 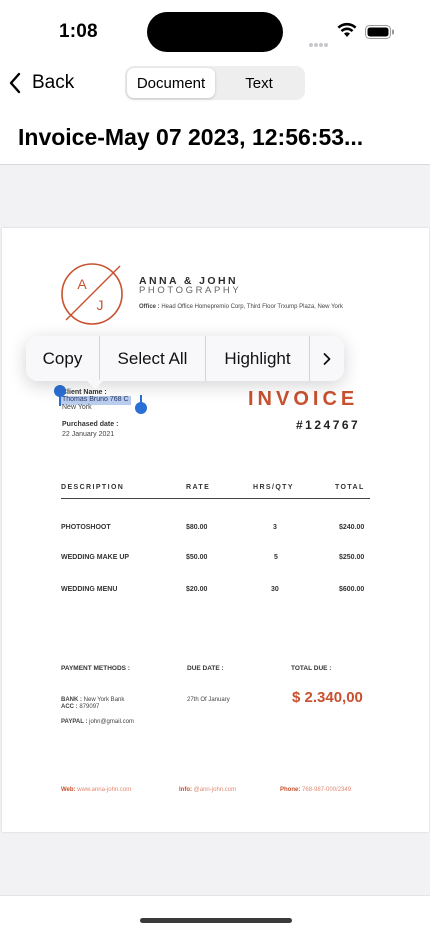 I want to click on row-2-qty: 5, so click(x=276, y=557).